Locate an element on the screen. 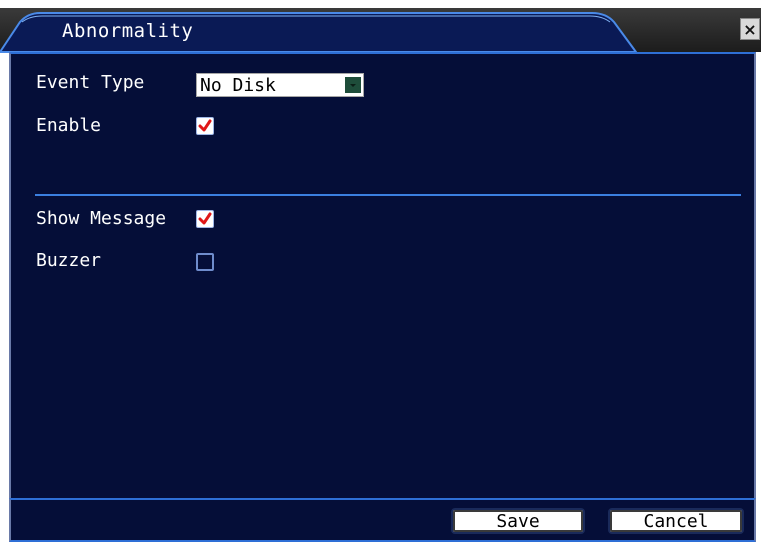  buzzer-label: Buzzer is located at coordinates (69, 260).